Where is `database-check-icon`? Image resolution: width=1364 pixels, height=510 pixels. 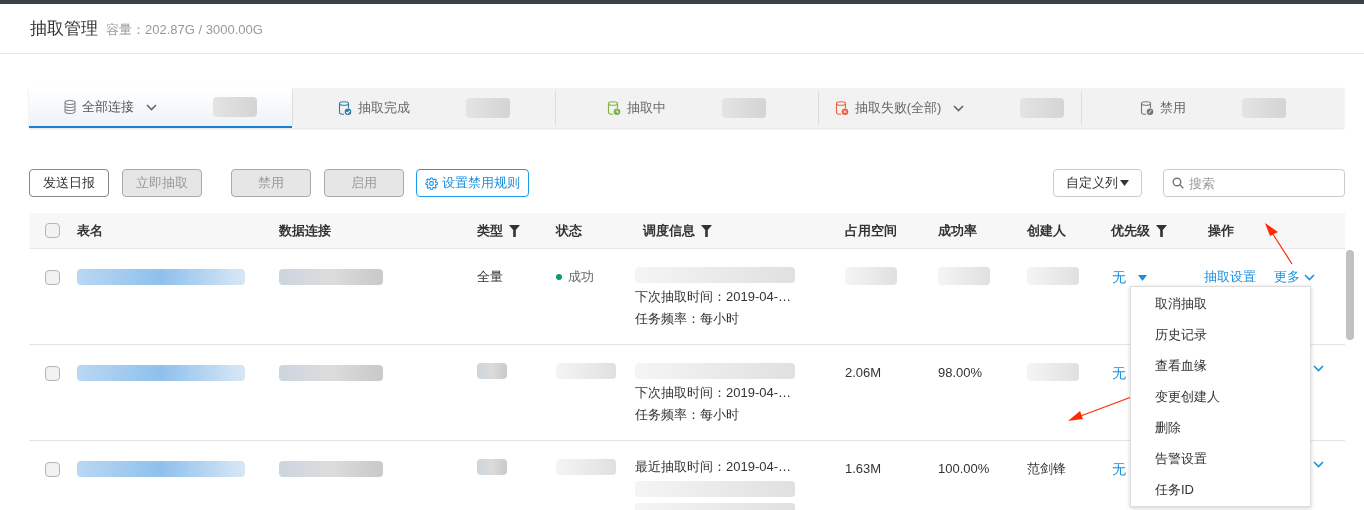 database-check-icon is located at coordinates (344, 108).